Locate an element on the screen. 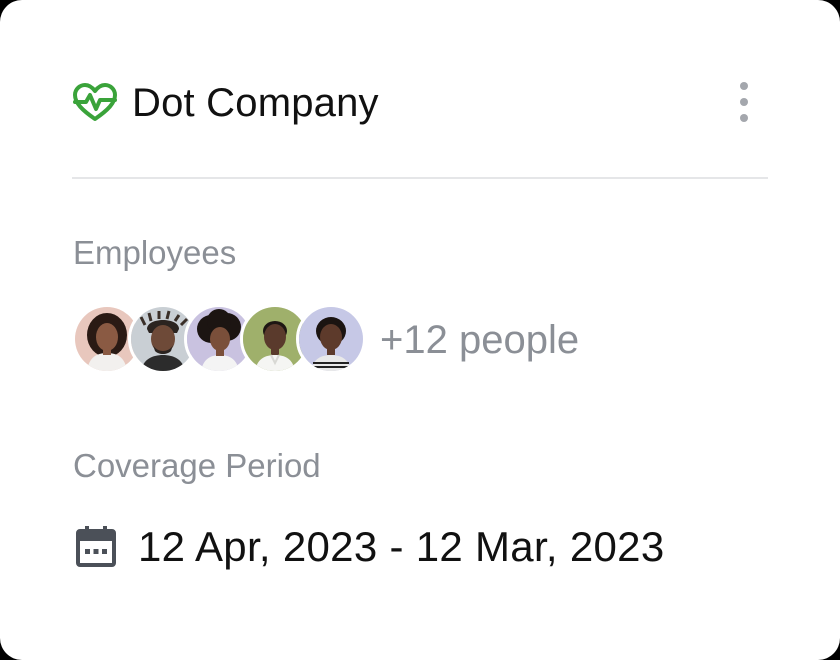 Image resolution: width=840 pixels, height=660 pixels. avatar is located at coordinates (331, 339).